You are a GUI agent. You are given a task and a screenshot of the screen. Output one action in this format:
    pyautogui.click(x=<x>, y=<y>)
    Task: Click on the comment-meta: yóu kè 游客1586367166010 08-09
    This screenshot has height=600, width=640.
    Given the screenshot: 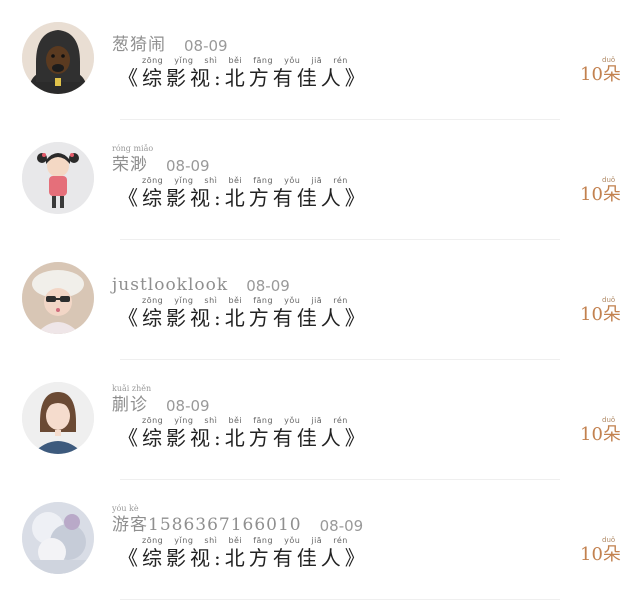 What is the action you would take?
    pyautogui.click(x=237, y=519)
    